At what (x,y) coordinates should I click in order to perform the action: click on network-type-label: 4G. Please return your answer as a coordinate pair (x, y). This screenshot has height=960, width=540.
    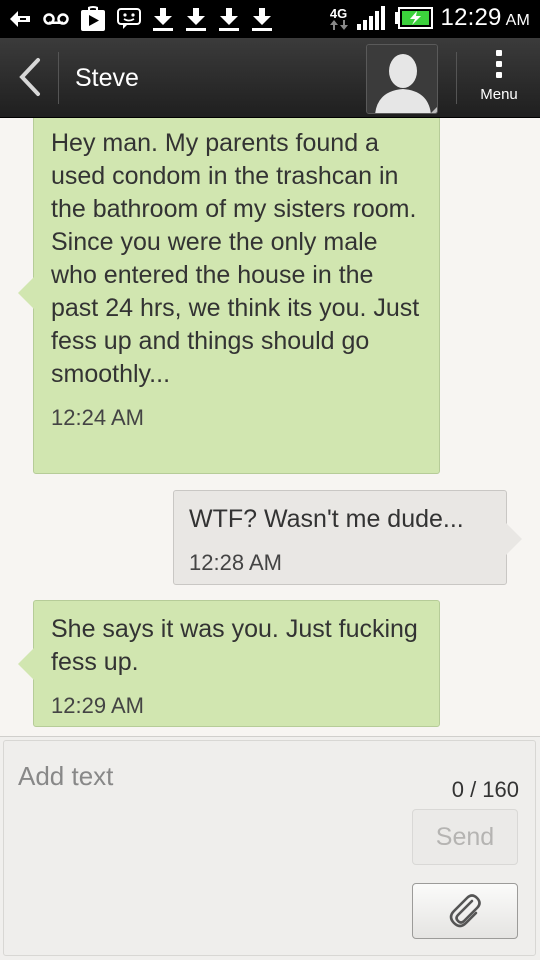
    Looking at the image, I should click on (338, 13).